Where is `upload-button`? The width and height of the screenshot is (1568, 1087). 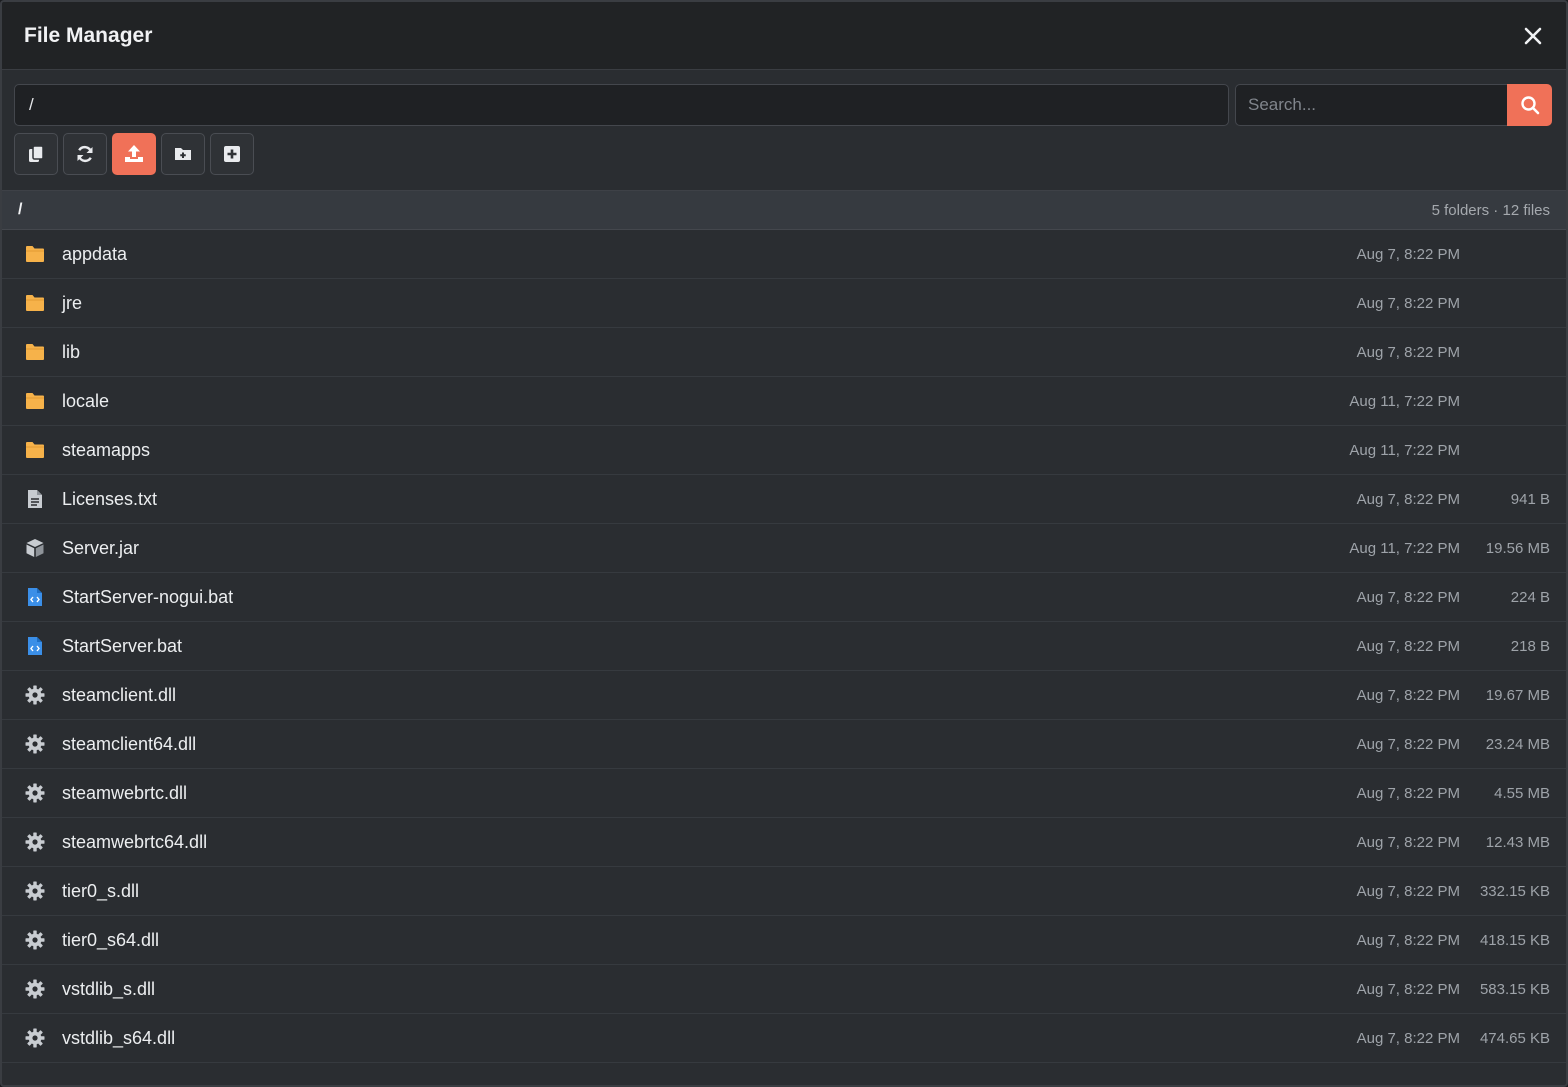 upload-button is located at coordinates (134, 154).